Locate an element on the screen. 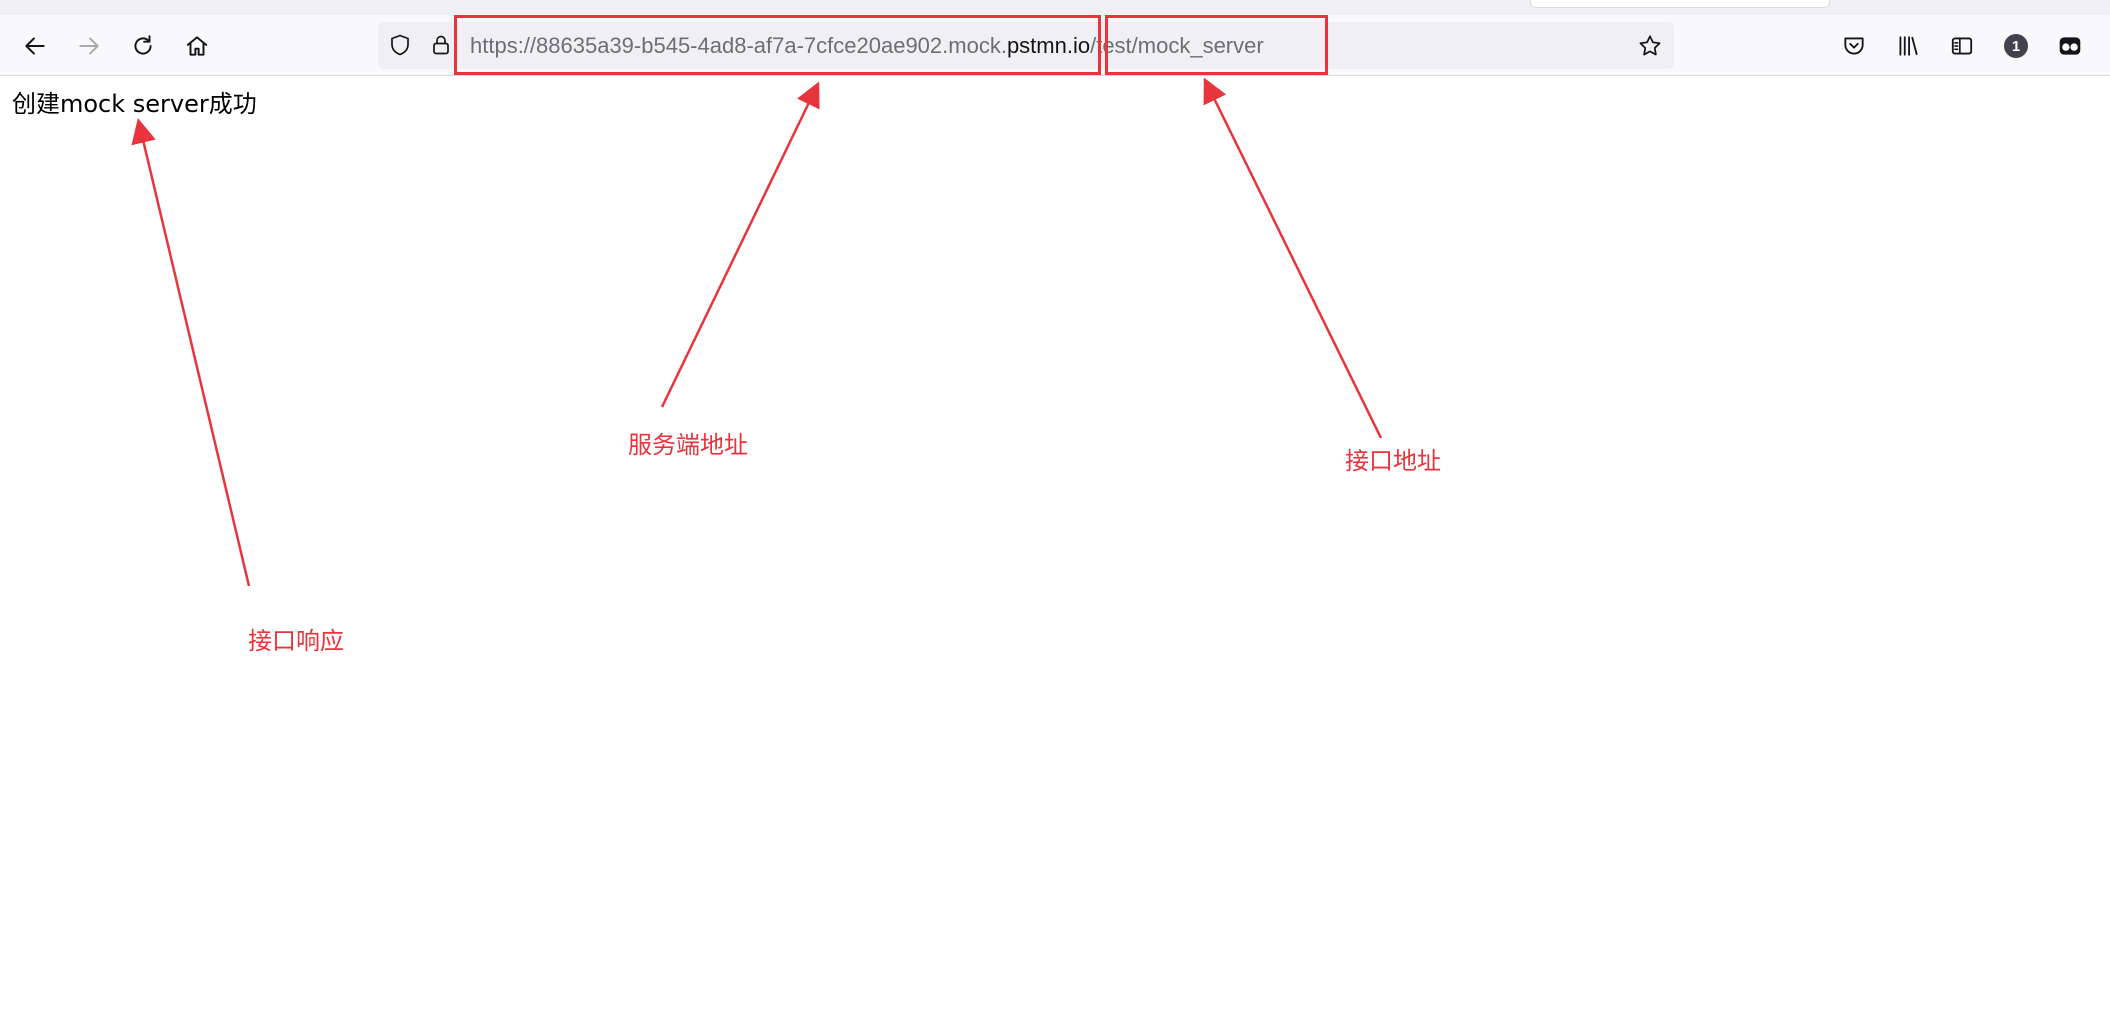 The height and width of the screenshot is (1034, 2110). account-button: 1 is located at coordinates (2016, 46).